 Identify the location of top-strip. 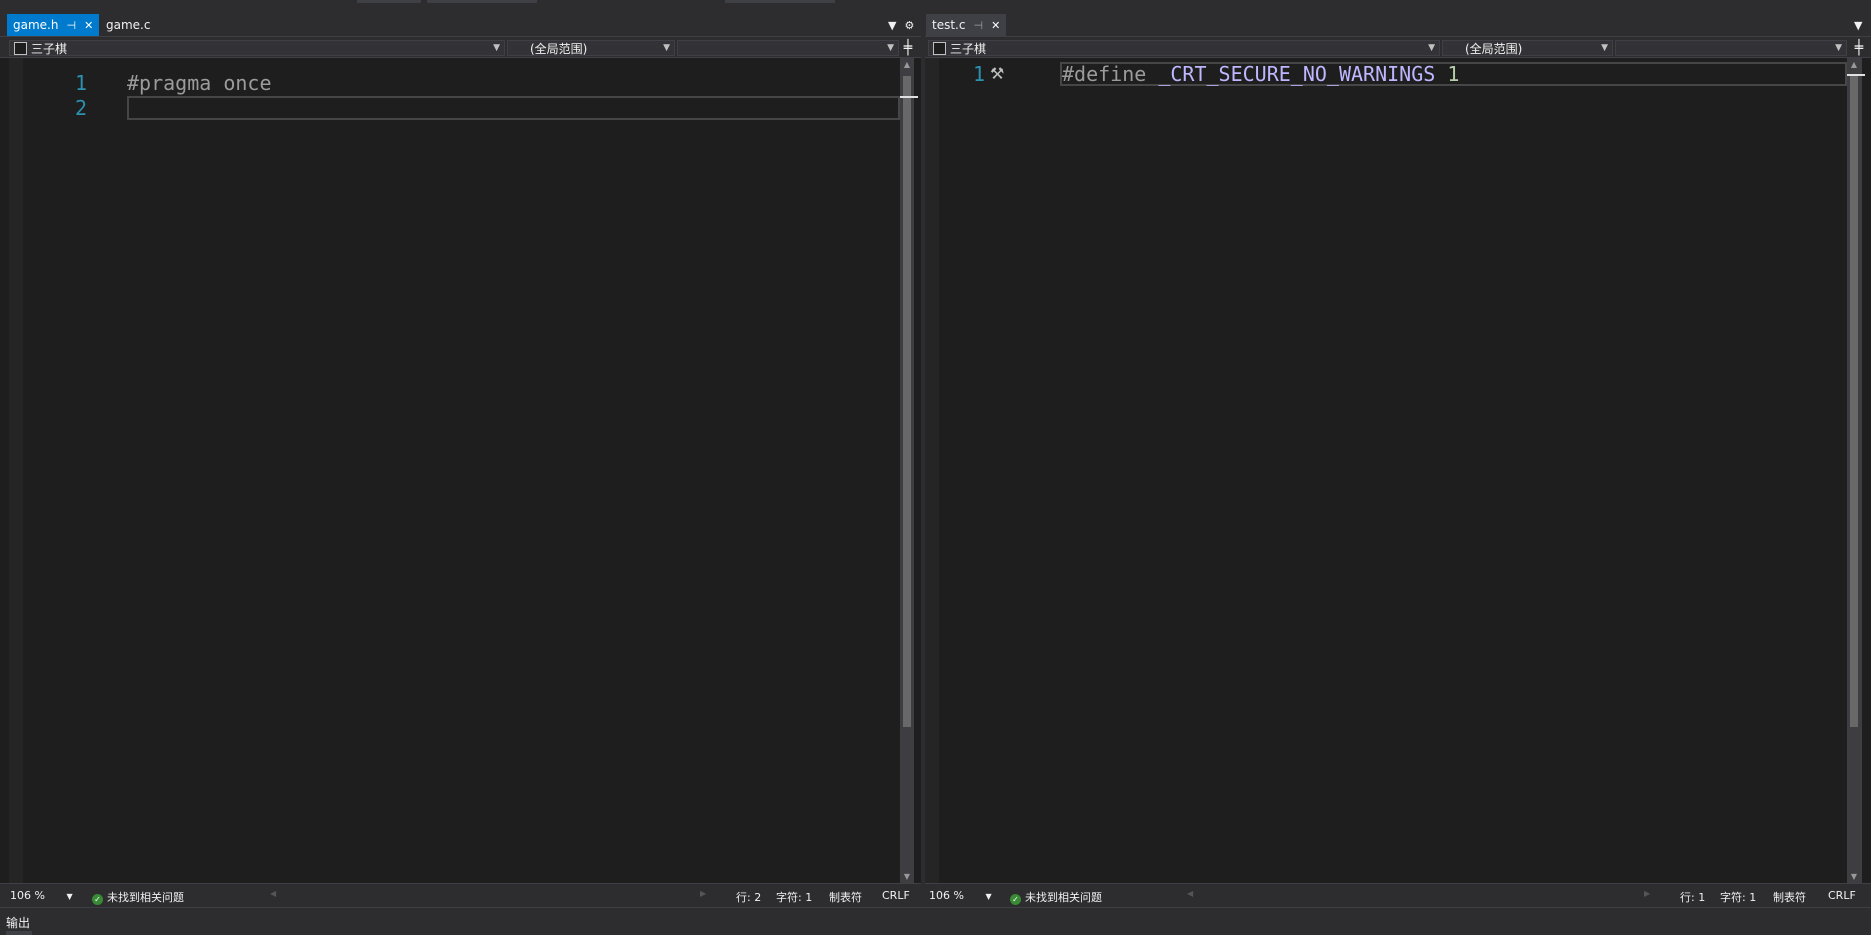
(935, 6).